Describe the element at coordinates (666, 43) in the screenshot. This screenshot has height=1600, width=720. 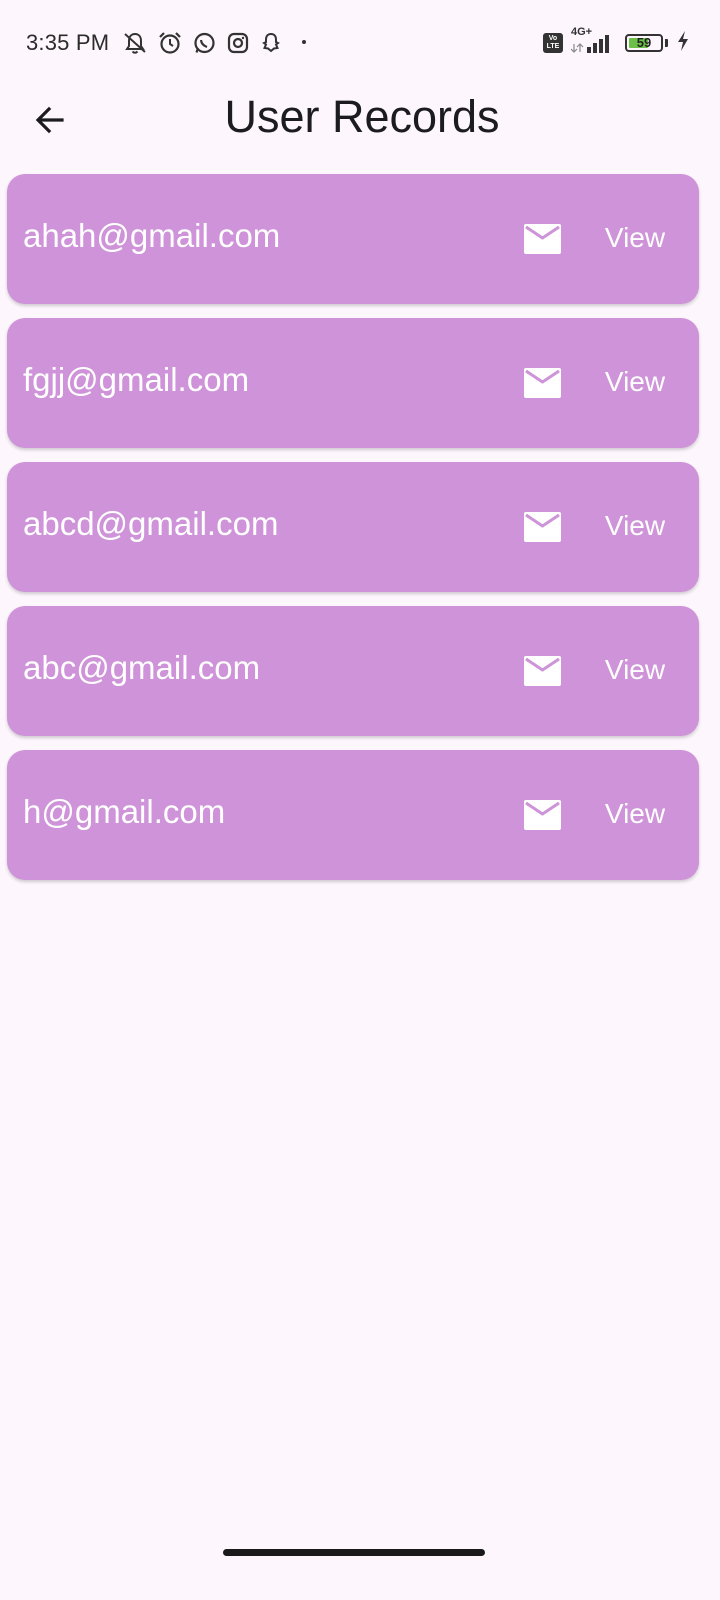
I see `battery-tip` at that location.